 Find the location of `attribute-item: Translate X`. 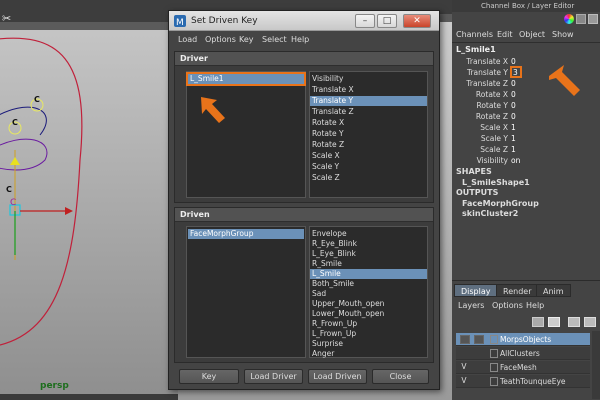

attribute-item: Translate X is located at coordinates (368, 90).